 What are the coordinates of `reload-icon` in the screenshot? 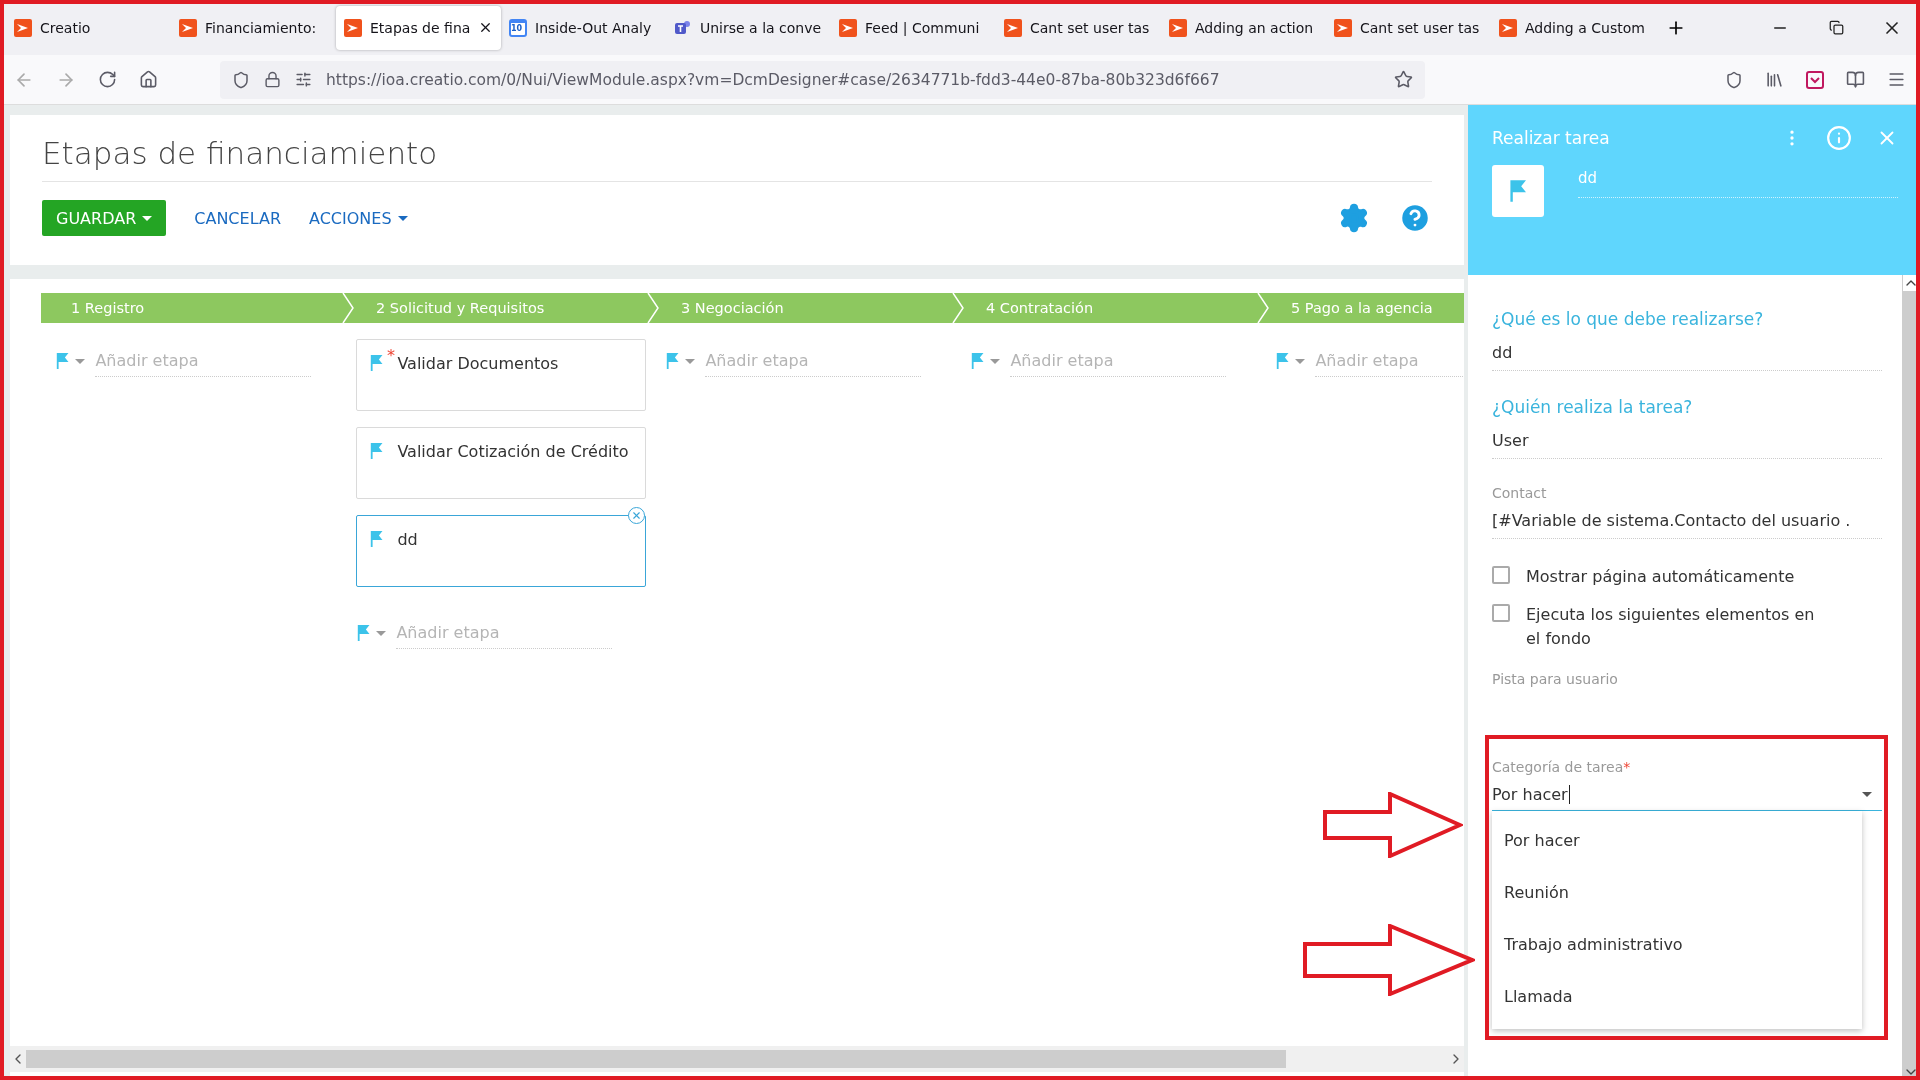 It's located at (107, 79).